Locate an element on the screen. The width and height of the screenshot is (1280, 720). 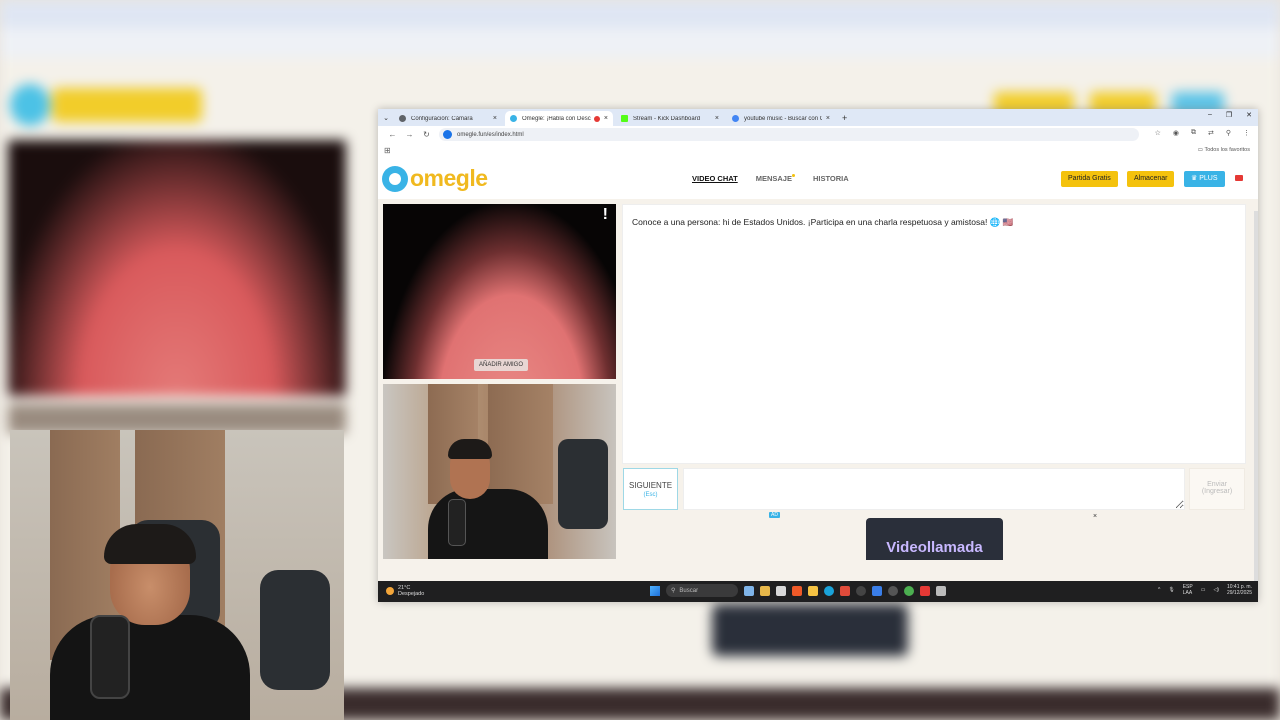
streamer-webcam is located at coordinates (177, 575).